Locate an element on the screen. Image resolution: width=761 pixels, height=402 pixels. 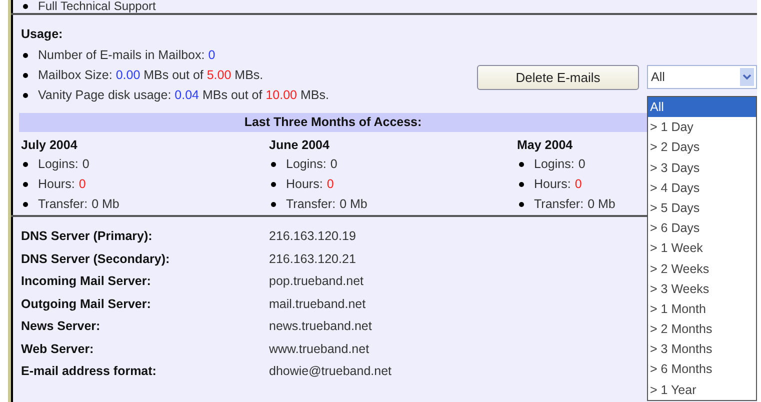
usage-item: Vanity Page disk usage: 0.04 MBs out of 10.00 MBs. is located at coordinates (183, 95).